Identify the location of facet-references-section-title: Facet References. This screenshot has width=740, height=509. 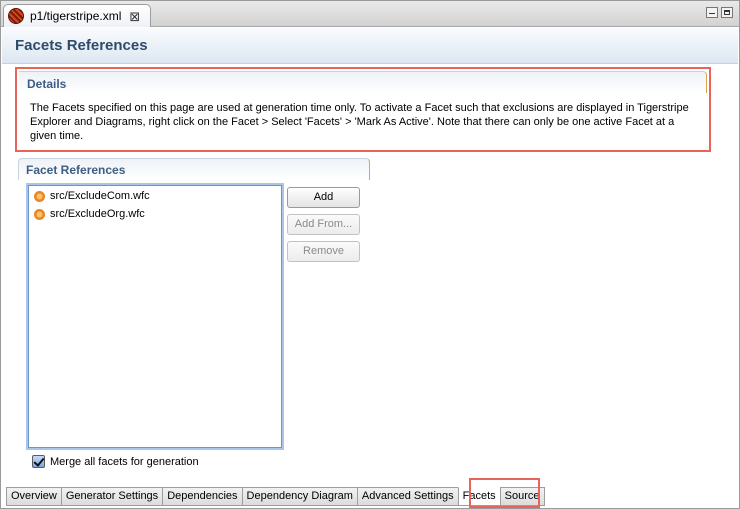
(76, 170).